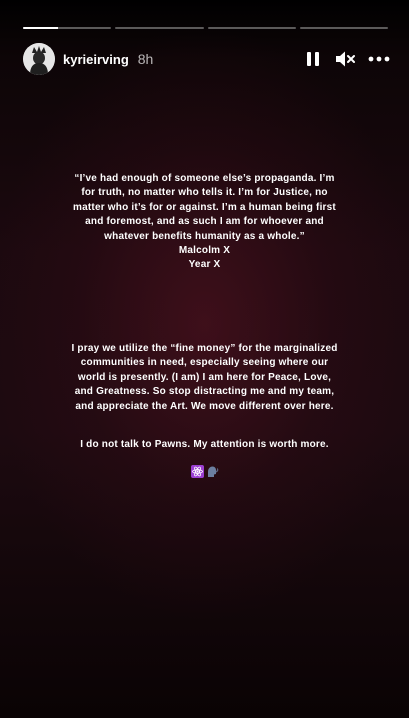  I want to click on quote-source: Year X, so click(204, 265).